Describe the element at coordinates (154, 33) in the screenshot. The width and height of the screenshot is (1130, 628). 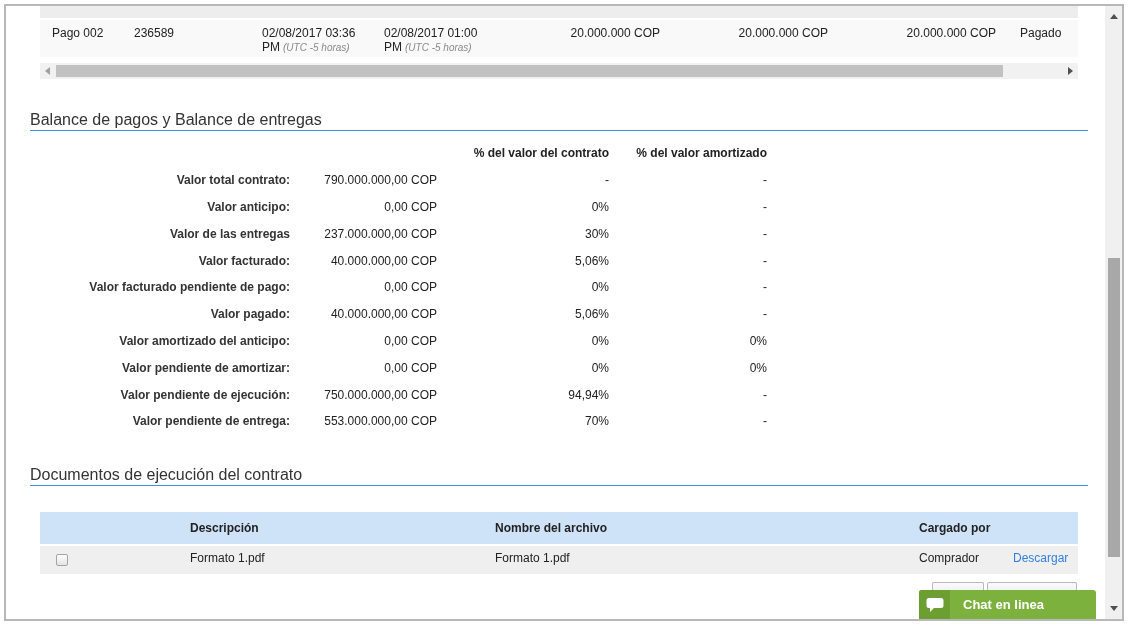
I see `table-cell: 236589` at that location.